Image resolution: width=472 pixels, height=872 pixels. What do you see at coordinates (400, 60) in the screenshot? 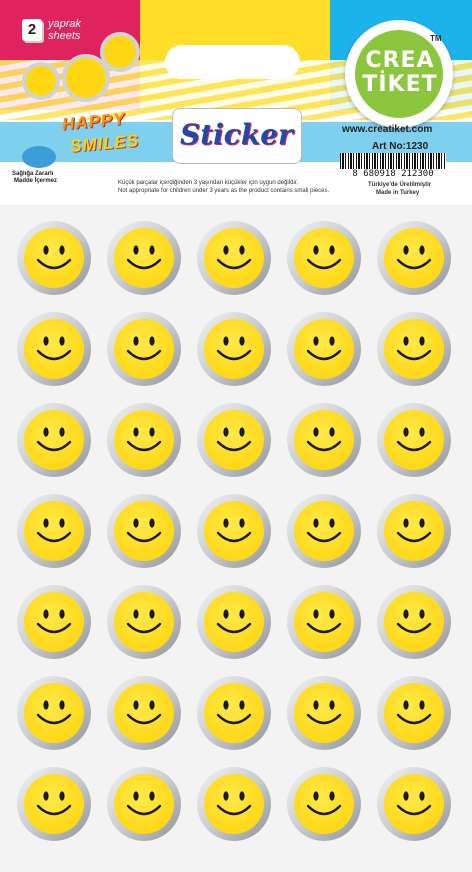
I see `brand-name-line1: CREA` at bounding box center [400, 60].